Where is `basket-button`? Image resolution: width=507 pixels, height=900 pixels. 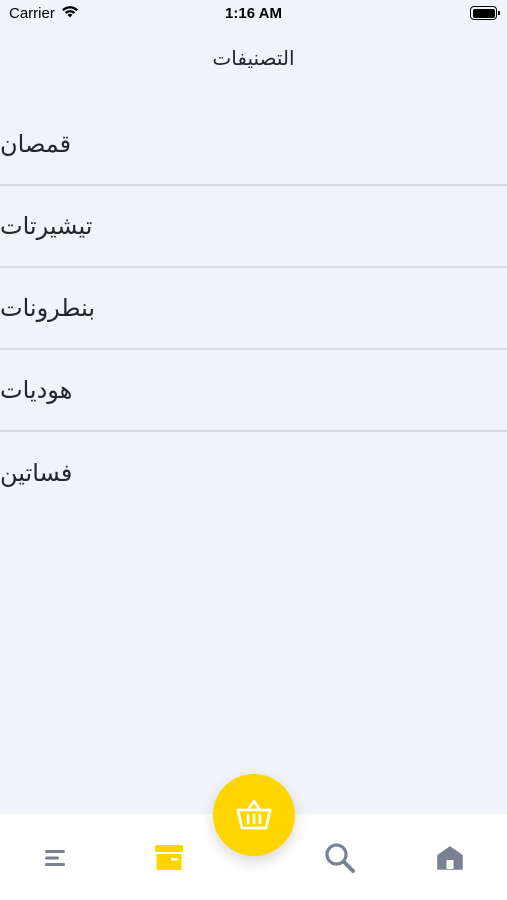
basket-button is located at coordinates (254, 815).